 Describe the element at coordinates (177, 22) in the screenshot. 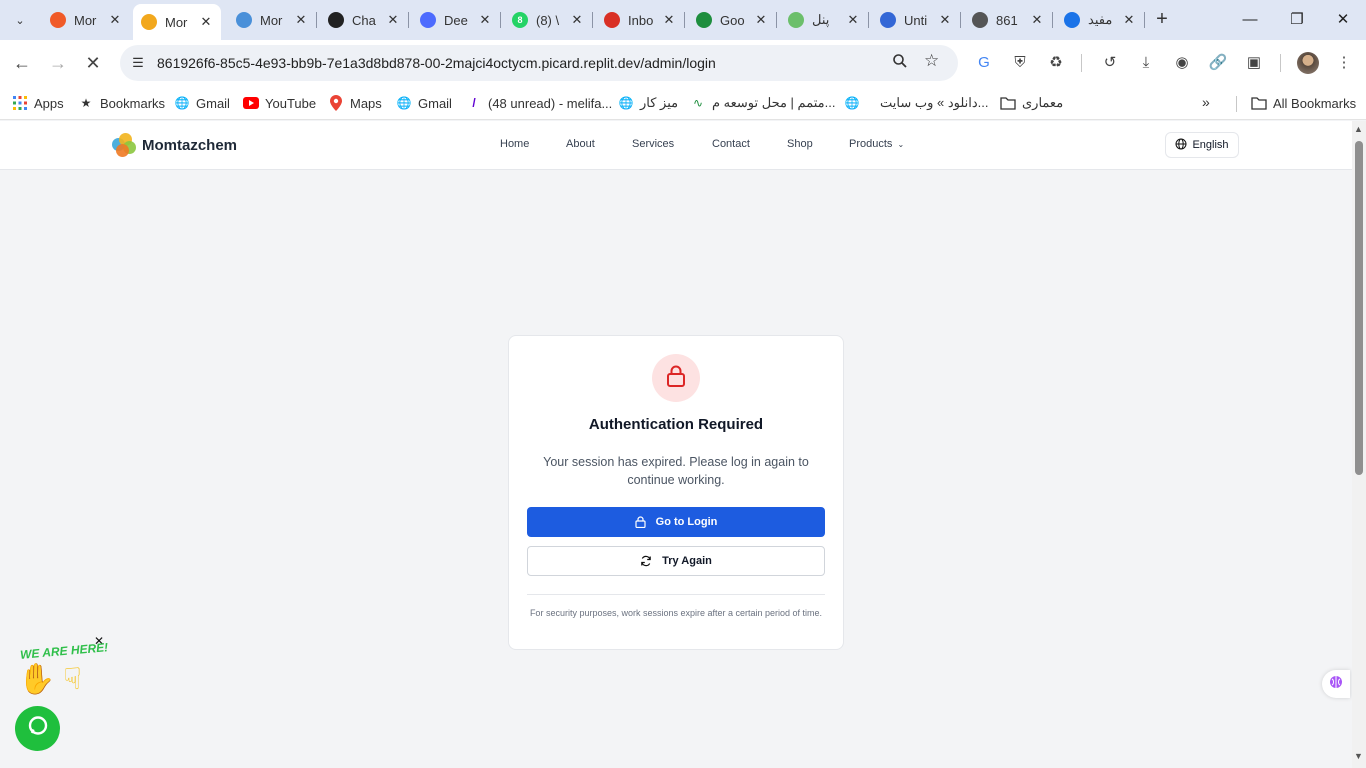

I see `browser-tab-active: Mor ✕` at that location.